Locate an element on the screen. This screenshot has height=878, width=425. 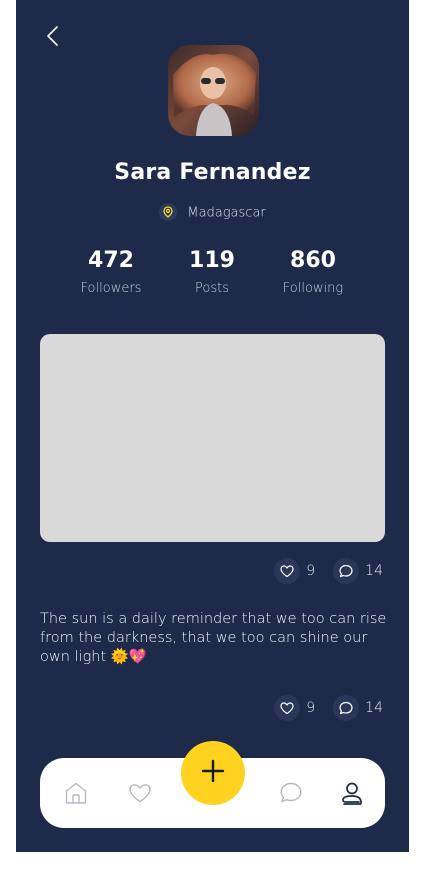
avatar is located at coordinates (213, 90).